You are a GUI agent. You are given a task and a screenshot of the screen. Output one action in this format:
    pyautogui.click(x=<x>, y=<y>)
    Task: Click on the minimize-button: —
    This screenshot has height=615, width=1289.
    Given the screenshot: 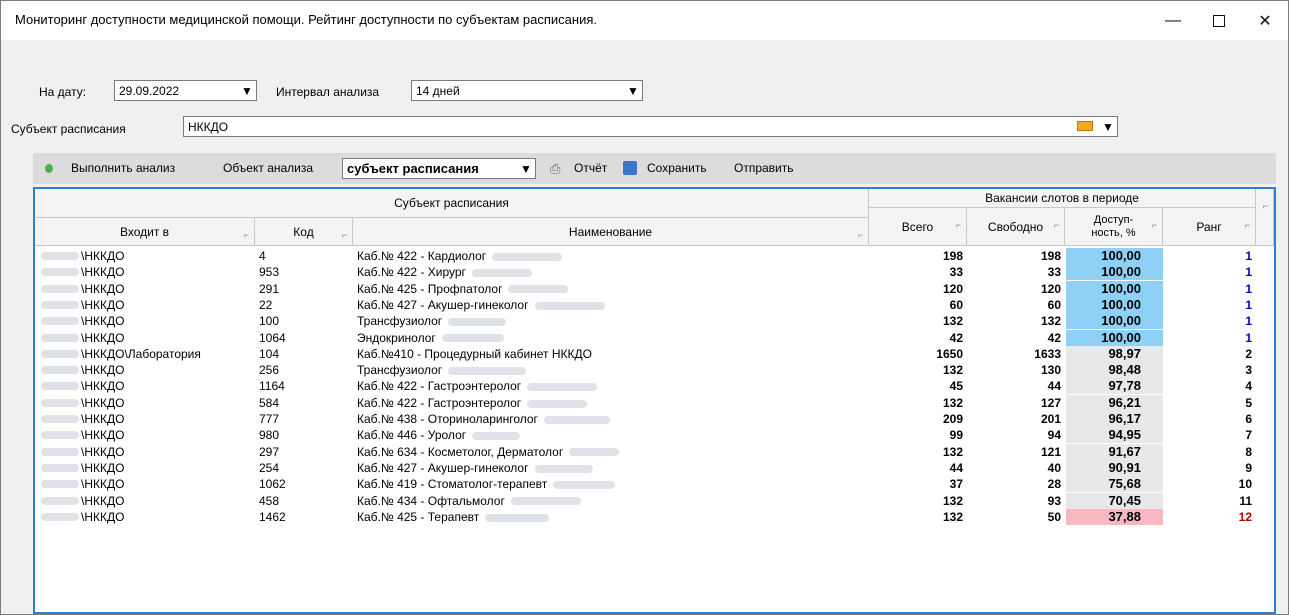 What is the action you would take?
    pyautogui.click(x=1173, y=20)
    